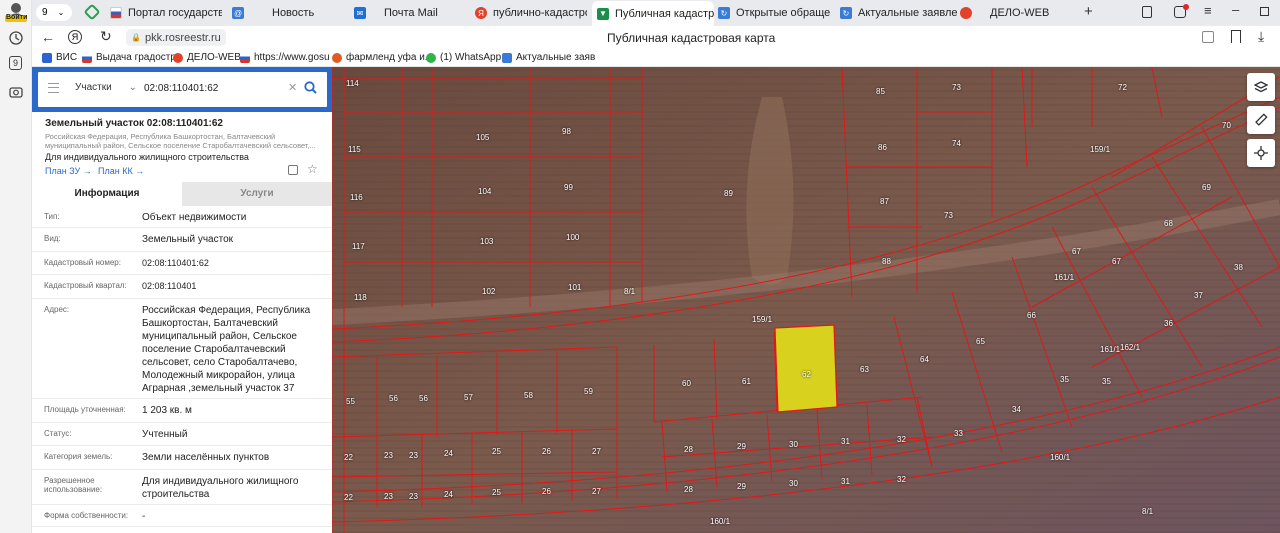 The height and width of the screenshot is (533, 1280). What do you see at coordinates (16, 12) in the screenshot?
I see `profile-avatar: Войти` at bounding box center [16, 12].